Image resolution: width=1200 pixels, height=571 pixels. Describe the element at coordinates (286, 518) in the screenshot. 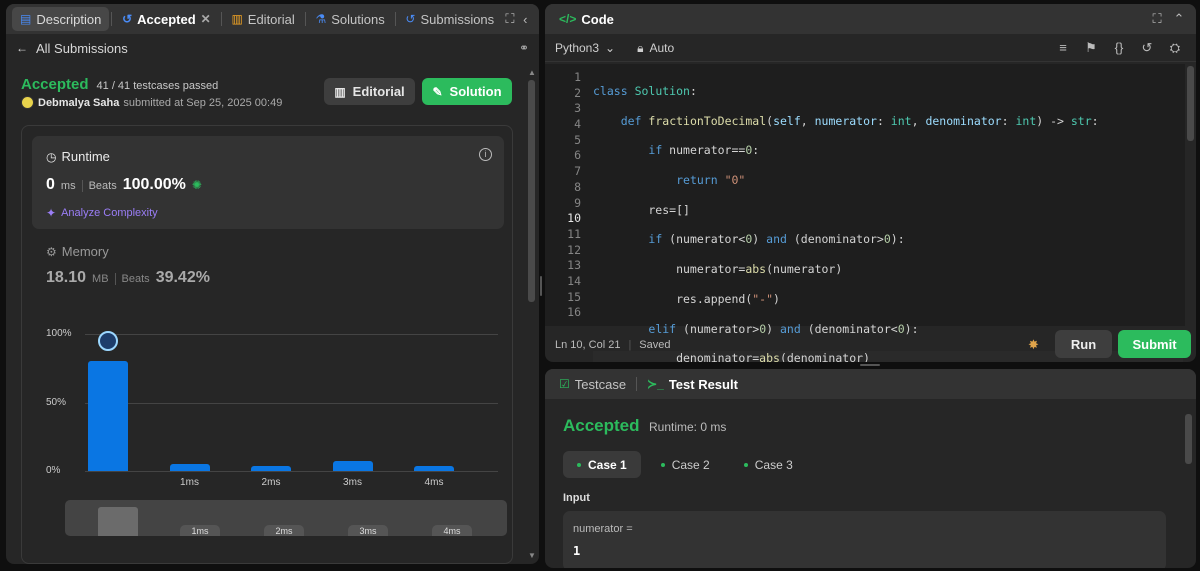

I see `chart-range-selector: 1ms 2ms 3ms 4ms` at that location.